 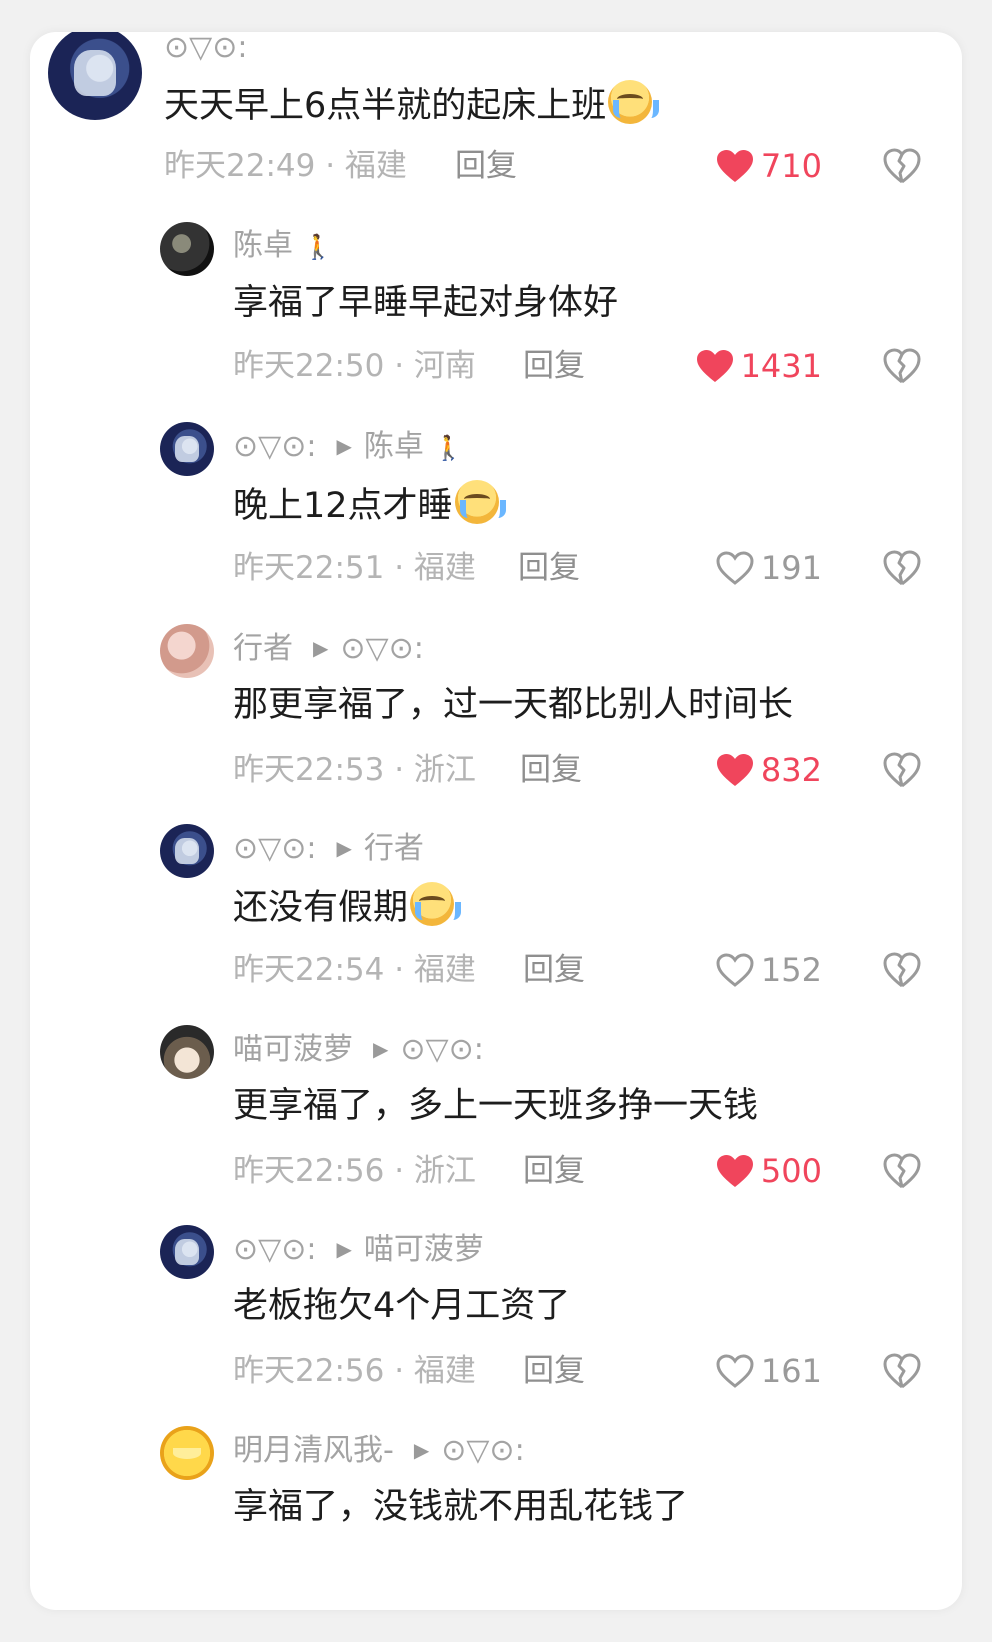 What do you see at coordinates (394, 848) in the screenshot?
I see `reply-to-username: 行者` at bounding box center [394, 848].